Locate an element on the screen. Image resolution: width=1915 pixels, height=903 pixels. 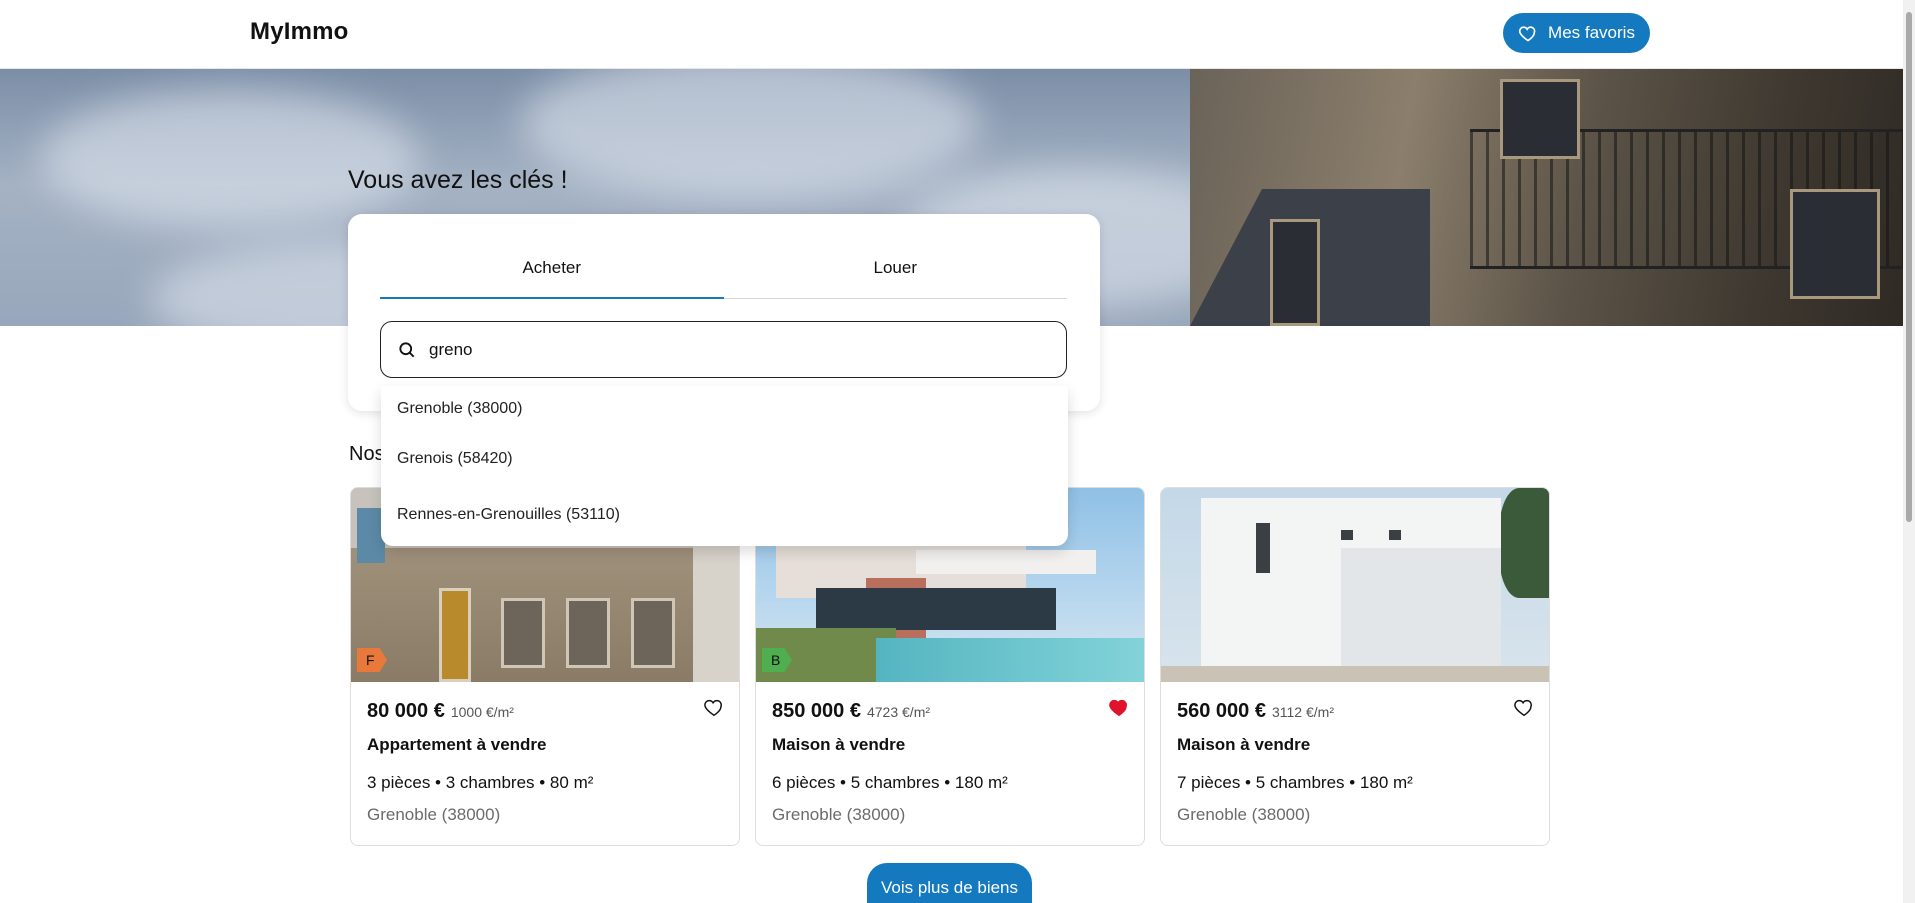
favorites-button-label: Mes favoris is located at coordinates (1591, 32).